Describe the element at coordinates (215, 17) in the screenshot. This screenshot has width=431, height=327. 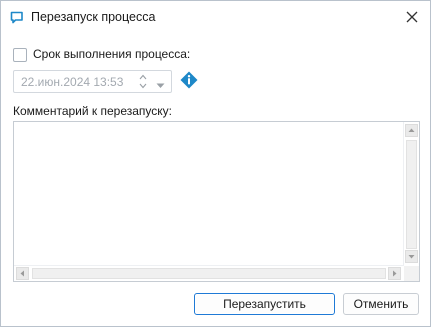
I see `title-bar: Перезапуск процесса` at that location.